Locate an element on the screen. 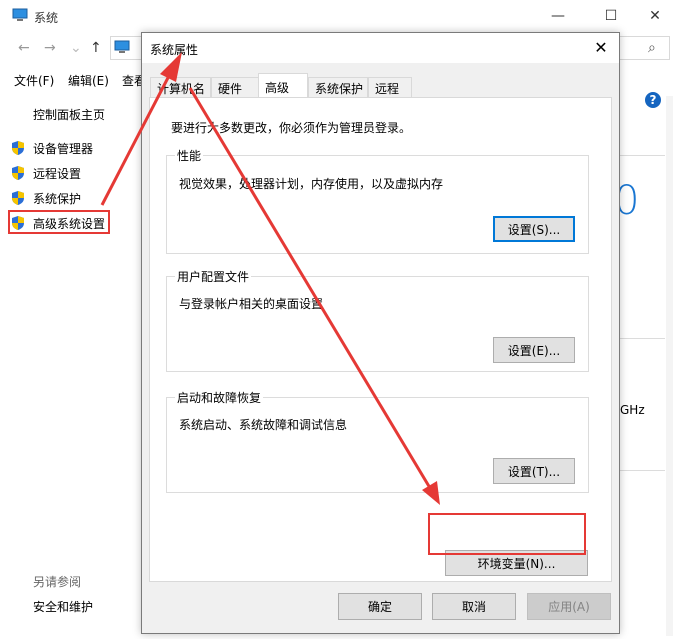 The height and width of the screenshot is (639, 673). ok-button: 确定 is located at coordinates (380, 606).